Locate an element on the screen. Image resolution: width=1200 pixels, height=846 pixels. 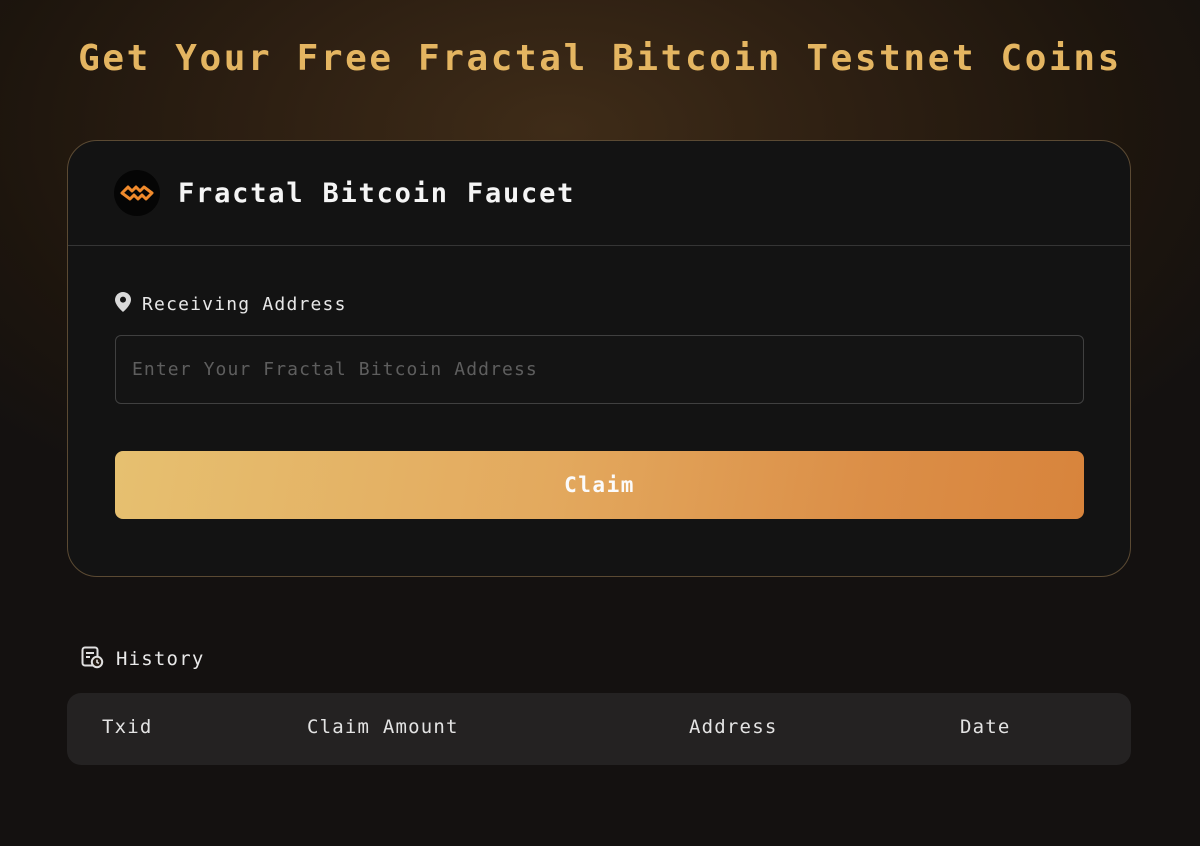
history-table-header: Txid Claim Amount Address Date is located at coordinates (599, 729).